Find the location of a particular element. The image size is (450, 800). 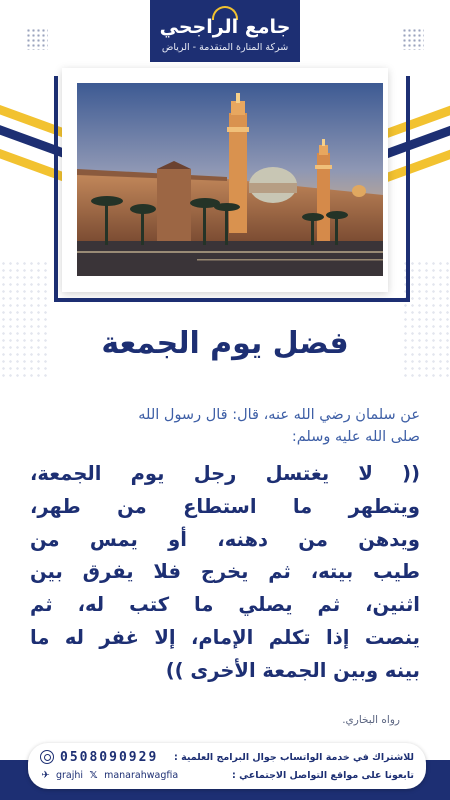

x-icon: 𝕏 is located at coordinates (93, 775).